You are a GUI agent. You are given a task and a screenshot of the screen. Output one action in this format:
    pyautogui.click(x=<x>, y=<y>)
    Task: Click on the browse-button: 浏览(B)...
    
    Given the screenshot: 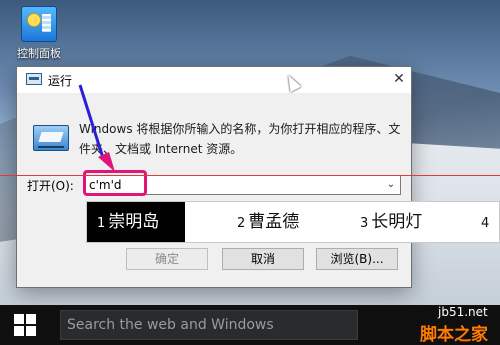 What is the action you would take?
    pyautogui.click(x=357, y=259)
    